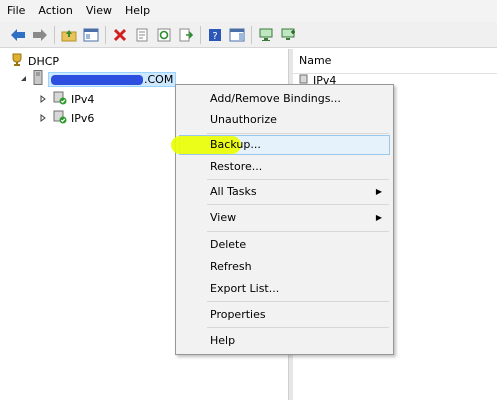 The width and height of the screenshot is (497, 400). What do you see at coordinates (24, 79) in the screenshot?
I see `collapse-arrow-icon` at bounding box center [24, 79].